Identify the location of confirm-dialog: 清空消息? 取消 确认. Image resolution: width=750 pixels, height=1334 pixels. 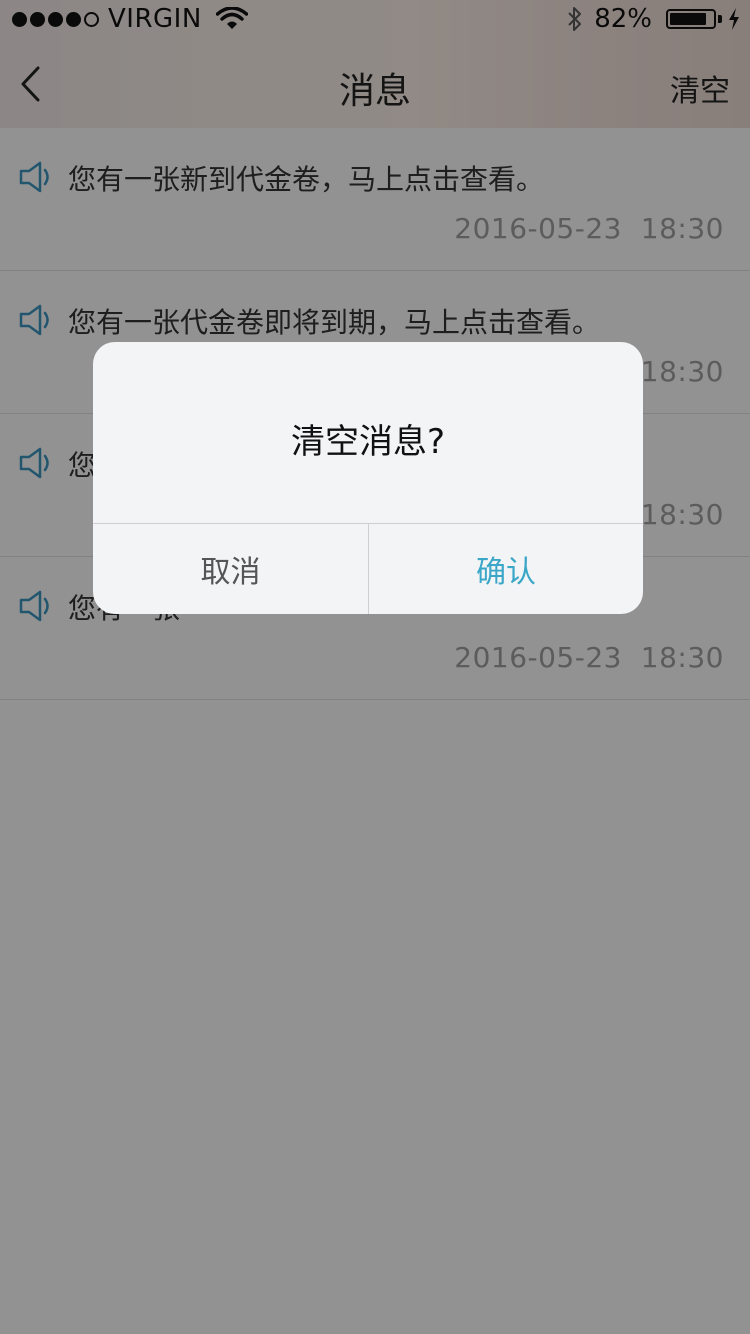
(368, 478).